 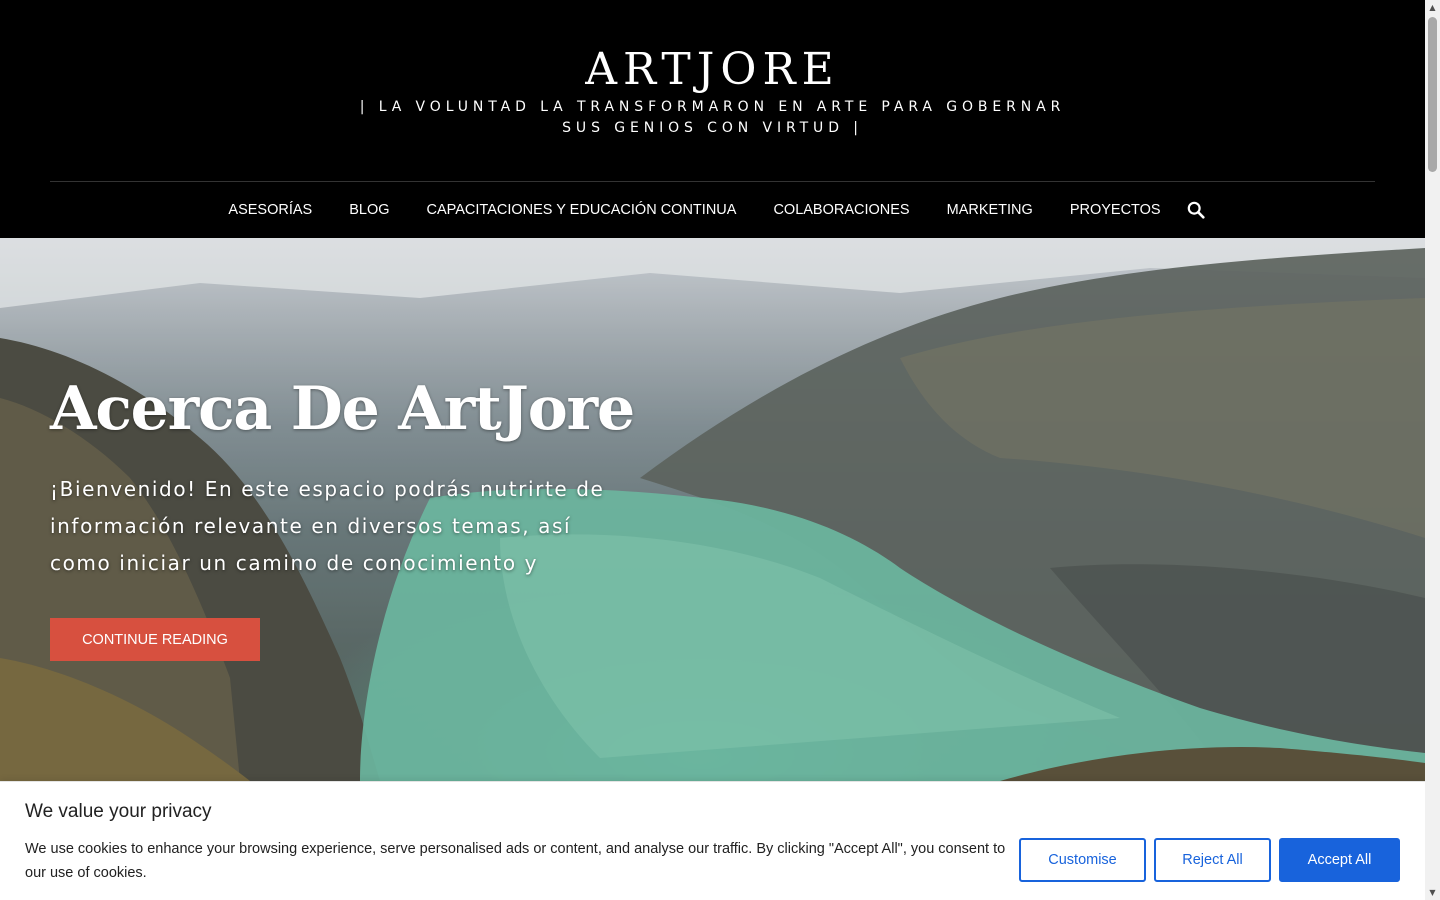 What do you see at coordinates (1339, 860) in the screenshot?
I see `accept-all-button: Accept All` at bounding box center [1339, 860].